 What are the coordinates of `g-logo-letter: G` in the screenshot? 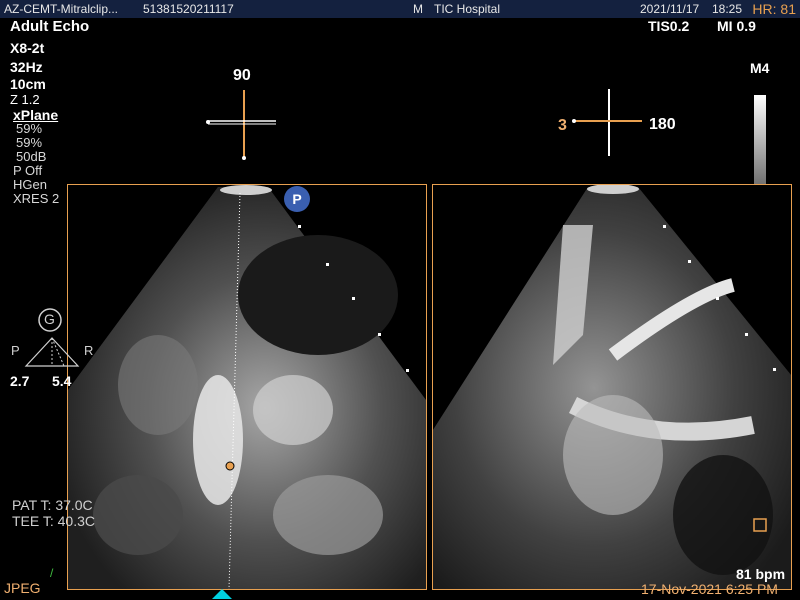 It's located at (49, 319).